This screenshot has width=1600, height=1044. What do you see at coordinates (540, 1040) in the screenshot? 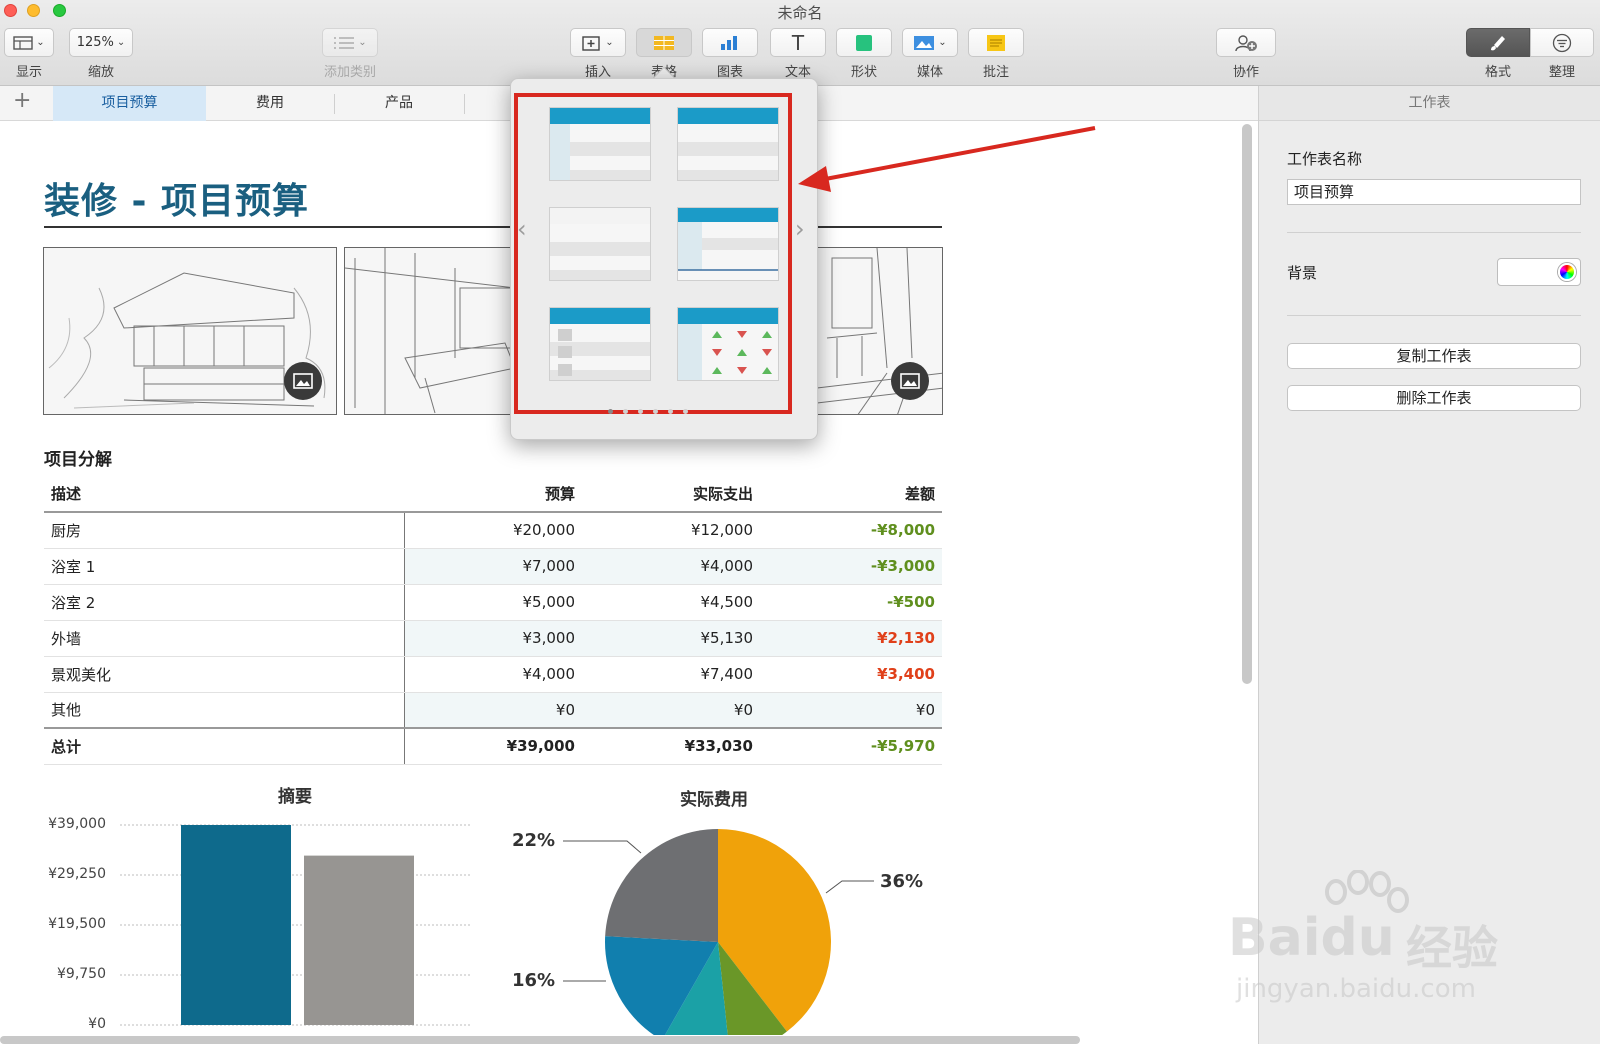
I see `horizontal-scrollbar` at bounding box center [540, 1040].